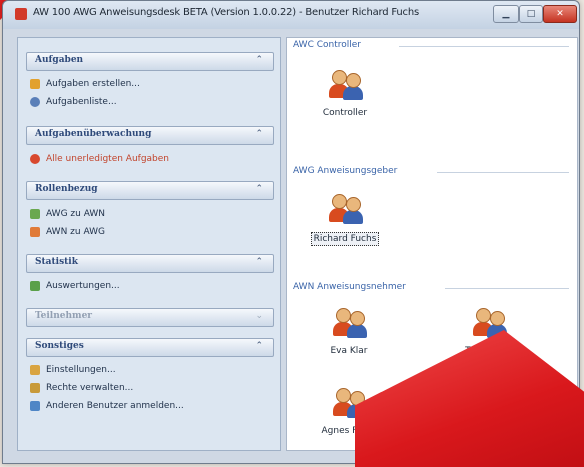 This screenshot has width=584, height=467. I want to click on section-aufgabenueberwachung: Aufgabenüberwachung ⌃, so click(150, 135).